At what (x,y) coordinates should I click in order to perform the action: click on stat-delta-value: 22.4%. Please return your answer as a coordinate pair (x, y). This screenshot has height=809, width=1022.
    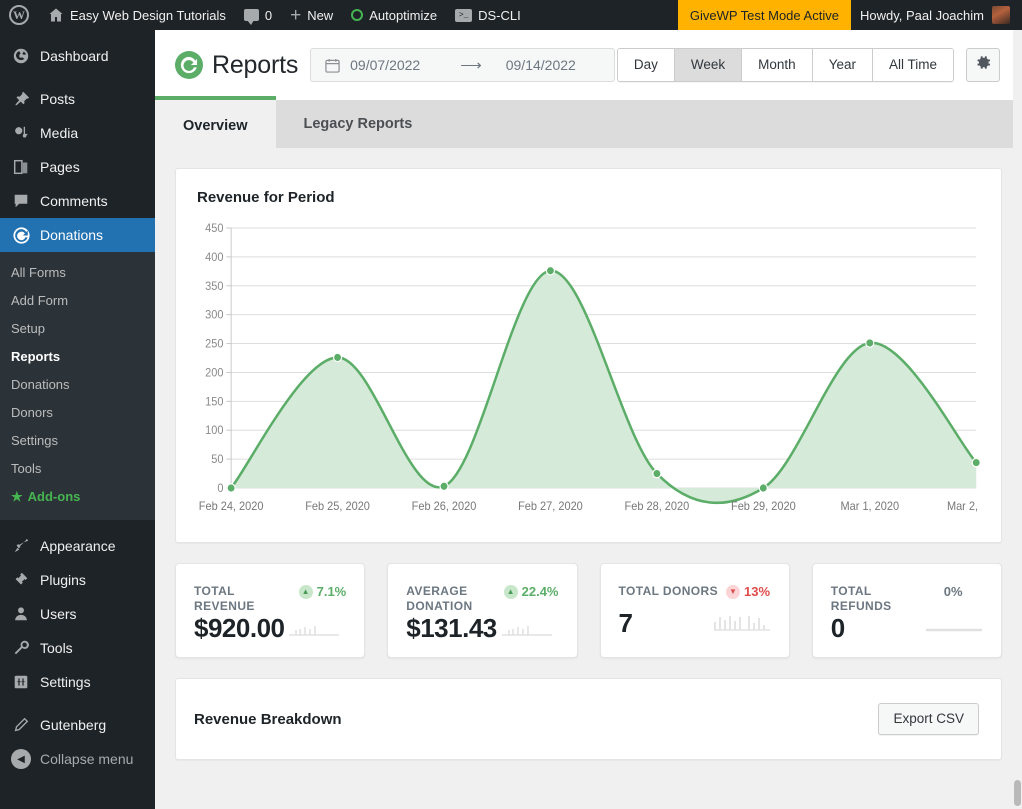
    Looking at the image, I should click on (540, 591).